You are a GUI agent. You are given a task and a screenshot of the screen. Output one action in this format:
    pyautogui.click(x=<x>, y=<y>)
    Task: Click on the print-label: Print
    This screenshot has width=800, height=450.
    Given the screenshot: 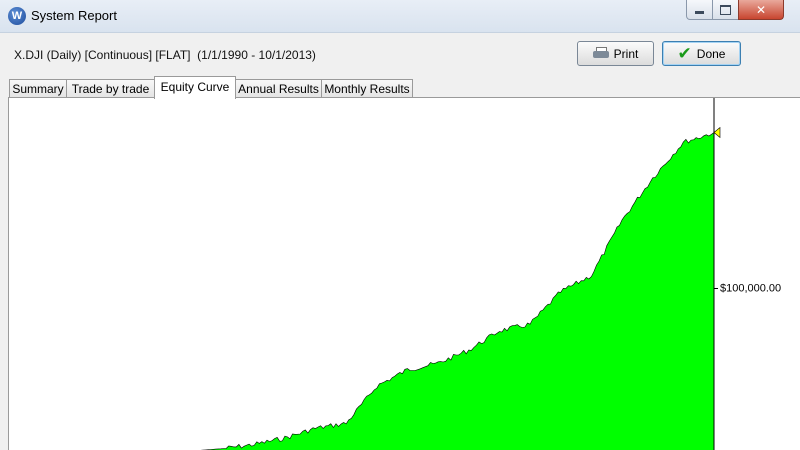 What is the action you would take?
    pyautogui.click(x=626, y=53)
    